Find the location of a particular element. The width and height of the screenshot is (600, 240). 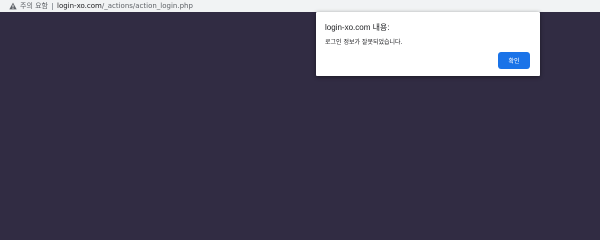

ok-button: 확인 is located at coordinates (514, 60).